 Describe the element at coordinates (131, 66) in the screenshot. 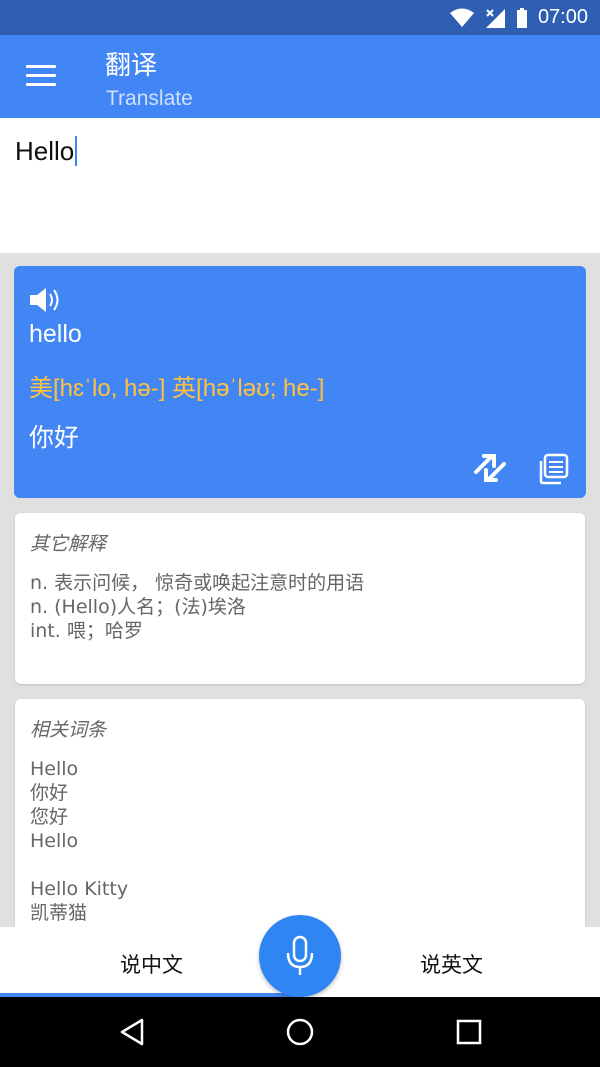

I see `app-title: 翻译` at that location.